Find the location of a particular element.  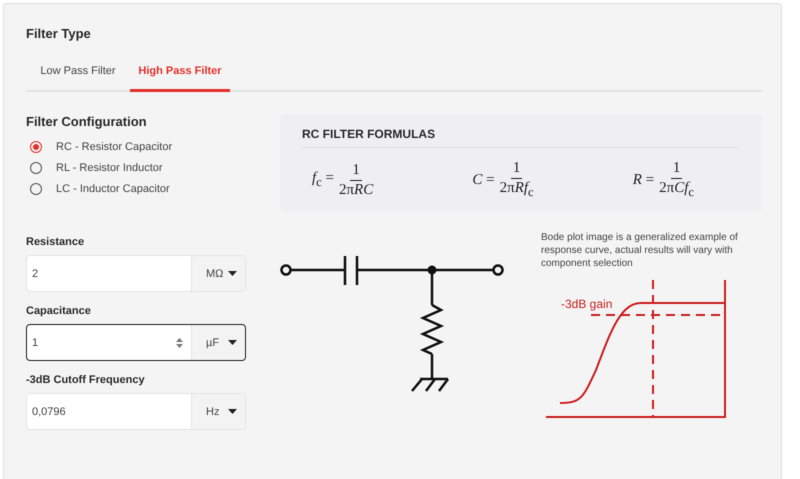

field-value: 2 is located at coordinates (35, 274).